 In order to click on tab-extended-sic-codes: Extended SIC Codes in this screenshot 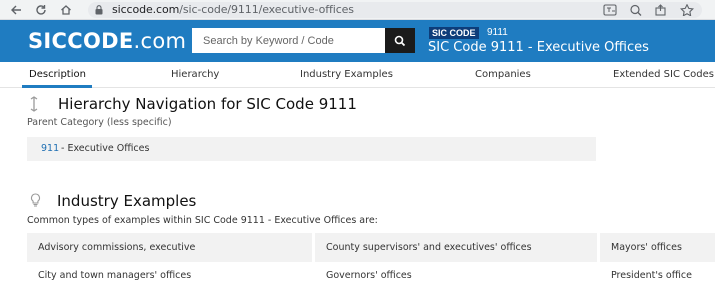, I will do `click(663, 74)`.